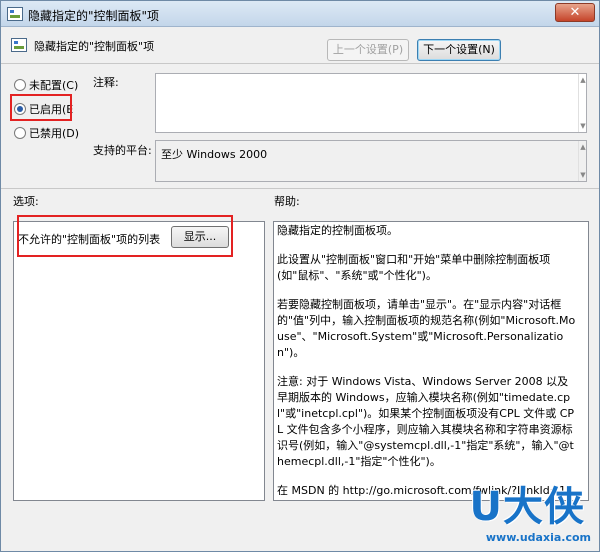  I want to click on previous-setting-button: 上一个设置(P), so click(368, 50).